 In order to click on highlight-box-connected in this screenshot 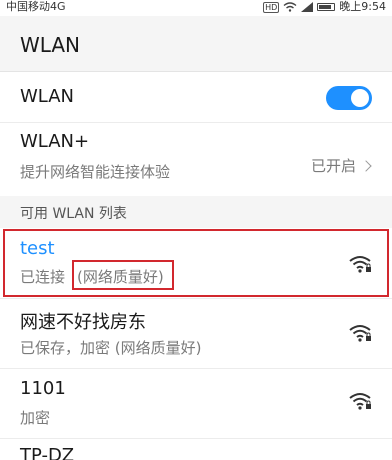, I will do `click(196, 263)`.